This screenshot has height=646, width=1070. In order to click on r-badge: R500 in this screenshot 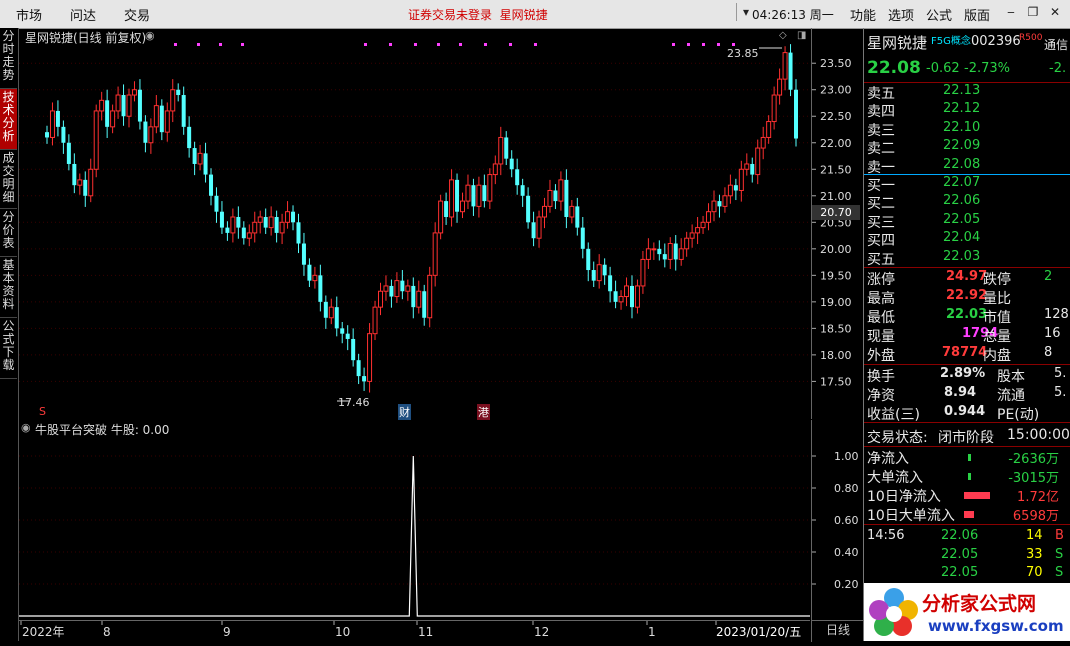, I will do `click(1031, 38)`.